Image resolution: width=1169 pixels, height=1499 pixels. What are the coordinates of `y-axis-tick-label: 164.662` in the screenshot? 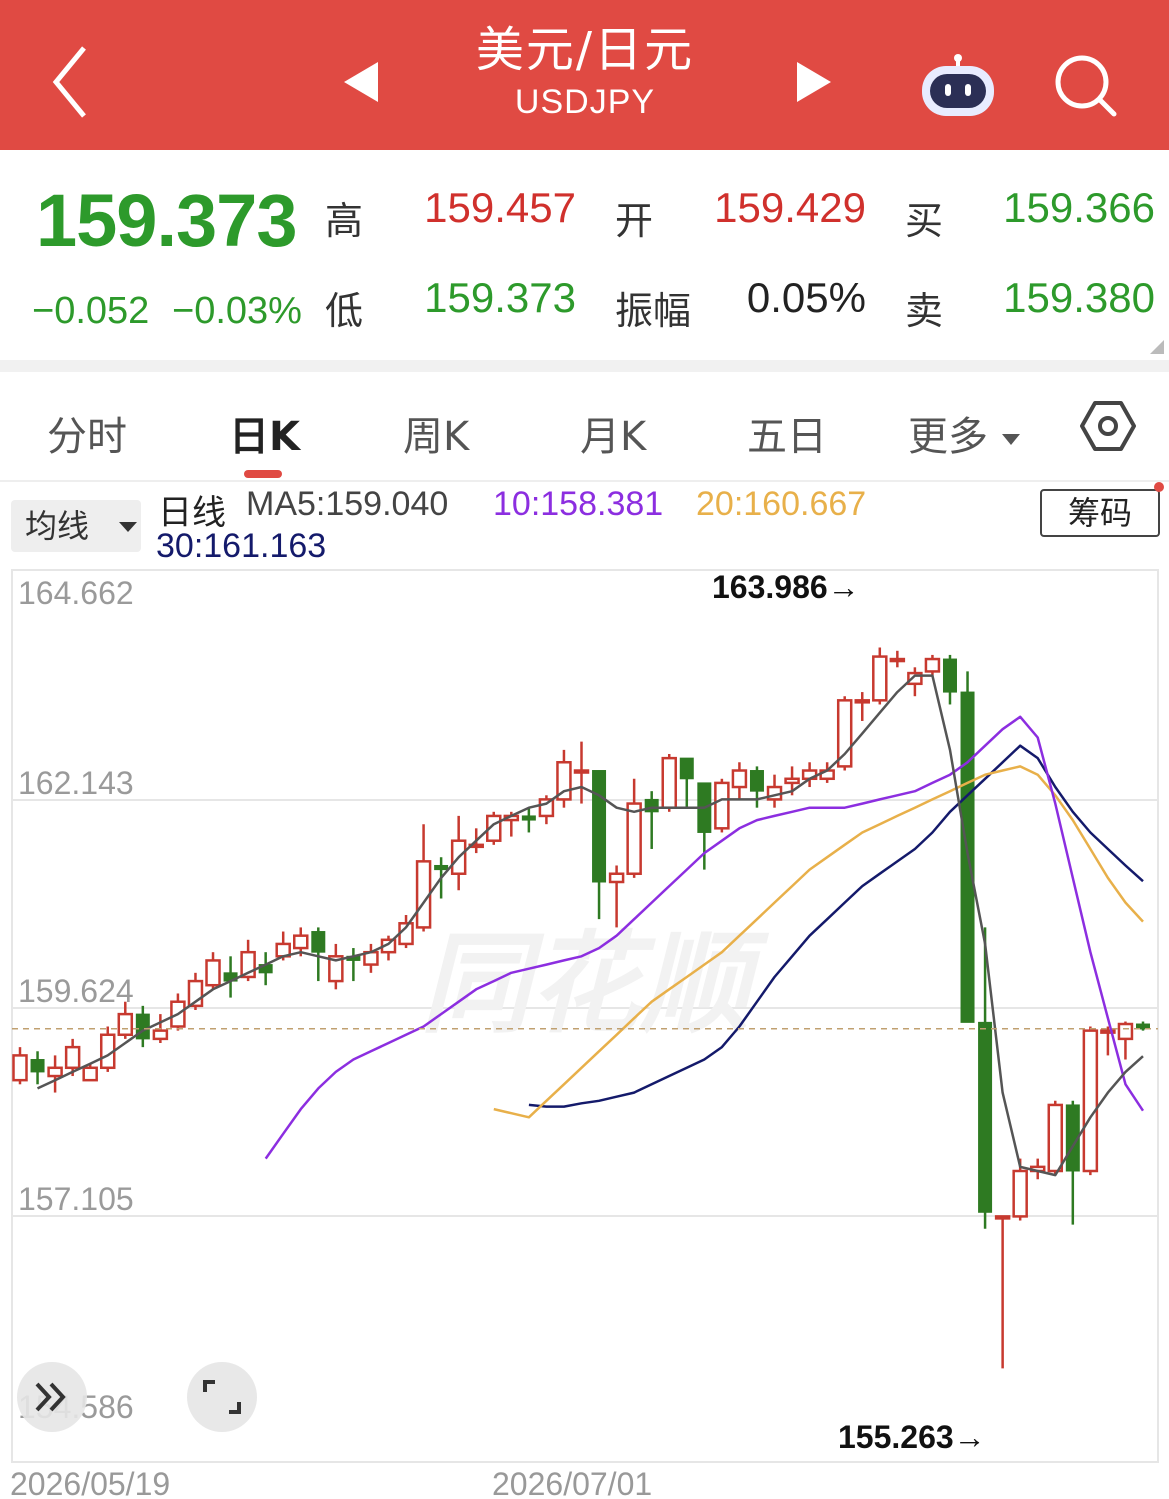 It's located at (76, 593).